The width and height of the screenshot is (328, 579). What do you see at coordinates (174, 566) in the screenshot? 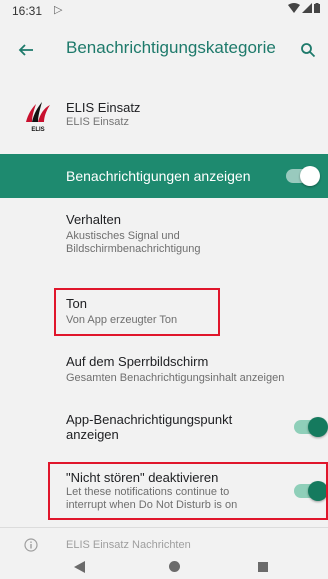
I see `nav-home-icon` at bounding box center [174, 566].